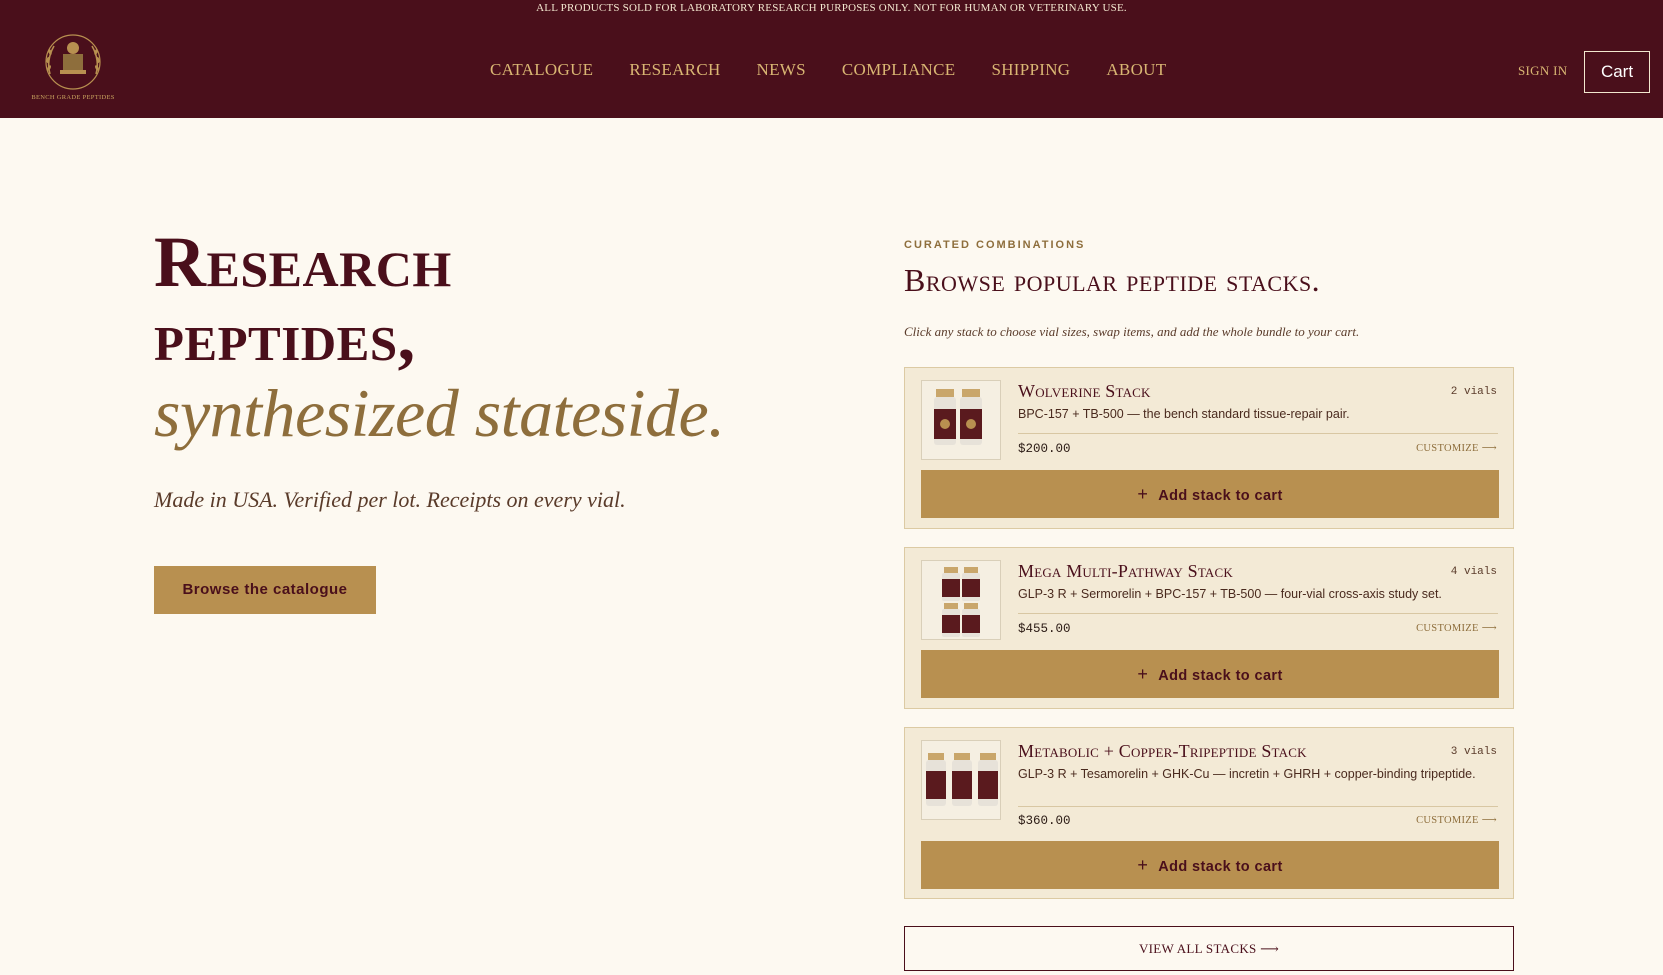  What do you see at coordinates (1044, 449) in the screenshot?
I see `stack-price: $200.00` at bounding box center [1044, 449].